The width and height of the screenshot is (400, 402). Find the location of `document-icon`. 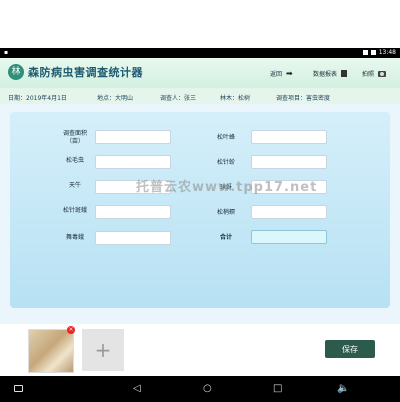

document-icon is located at coordinates (344, 73).